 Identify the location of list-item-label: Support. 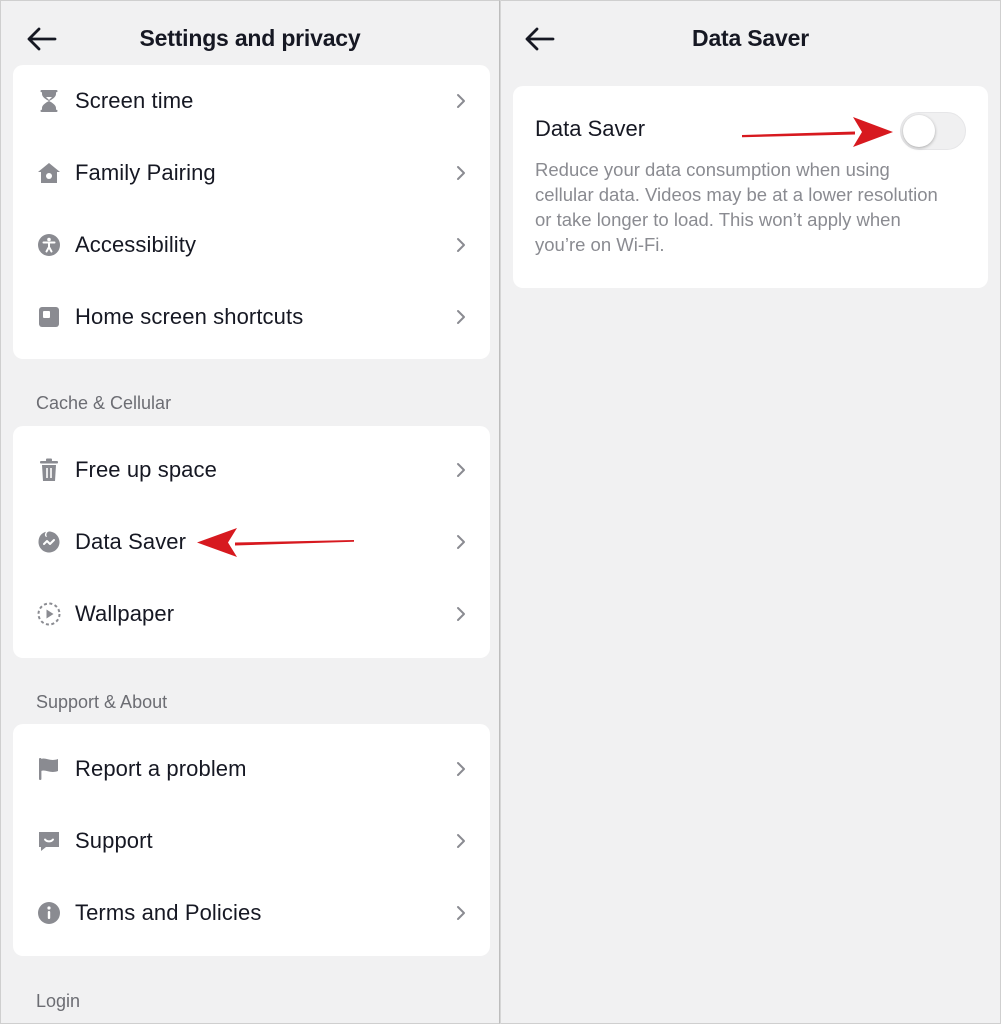
(114, 840).